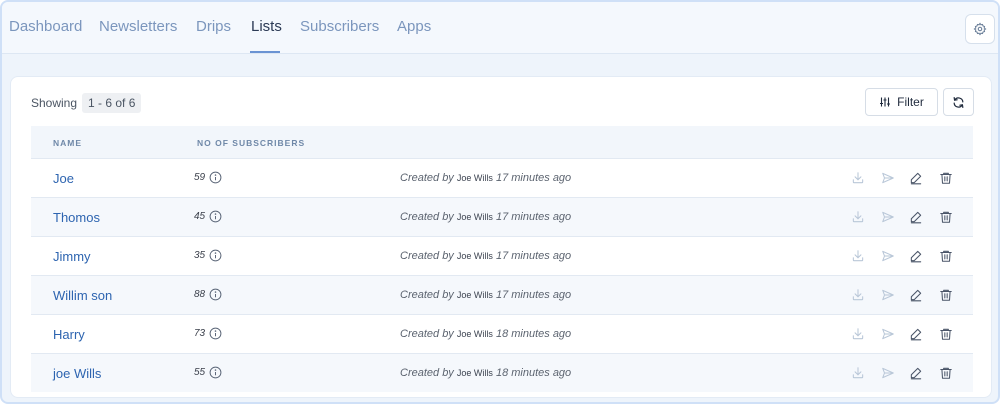  Describe the element at coordinates (72, 256) in the screenshot. I see `list-name-link: Jimmy` at that location.